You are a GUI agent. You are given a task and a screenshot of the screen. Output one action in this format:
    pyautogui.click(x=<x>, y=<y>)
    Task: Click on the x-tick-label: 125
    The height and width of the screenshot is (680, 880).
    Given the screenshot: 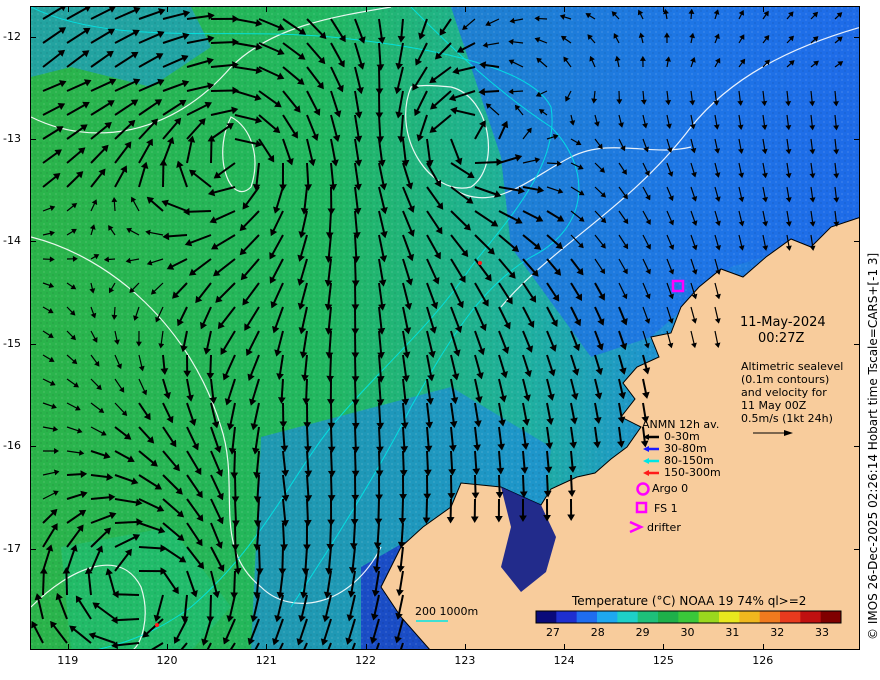 What is the action you would take?
    pyautogui.click(x=663, y=660)
    